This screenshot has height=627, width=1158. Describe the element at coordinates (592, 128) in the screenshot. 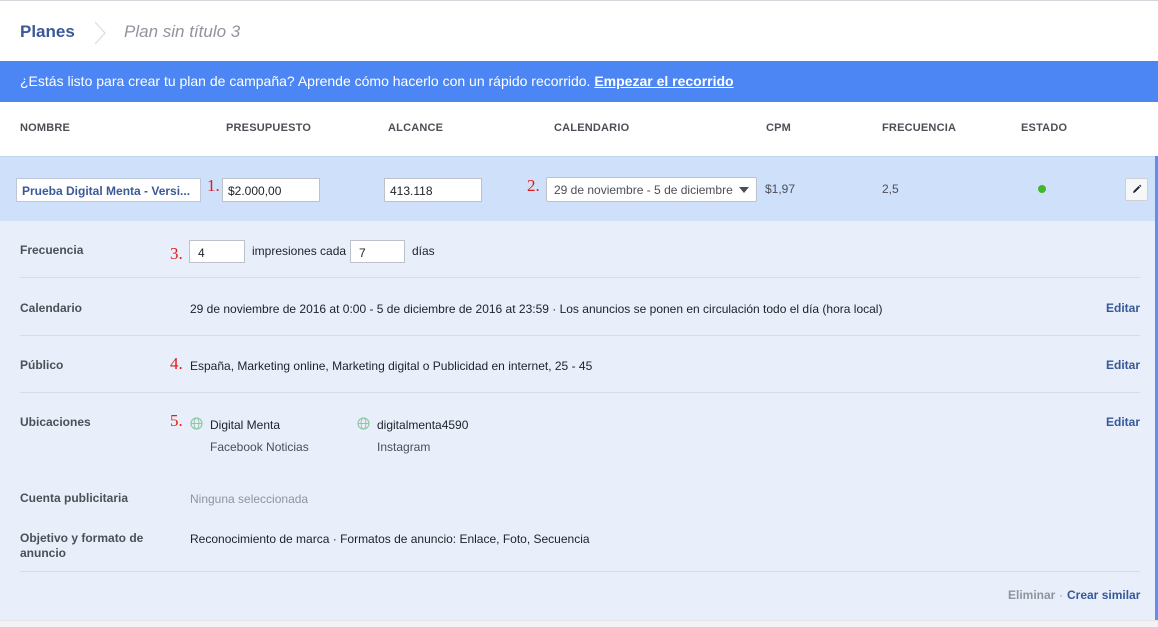

I see `column-header-schedule: CALENDARIO` at that location.